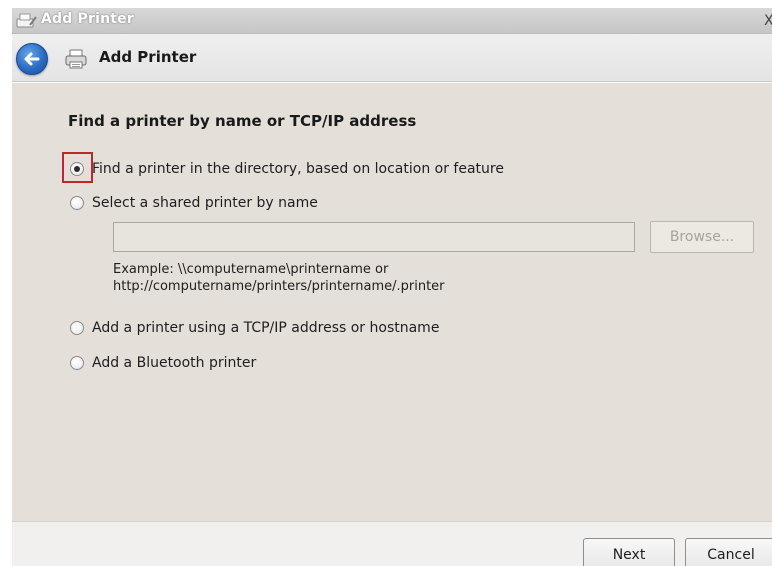 This screenshot has width=772, height=566. What do you see at coordinates (728, 552) in the screenshot?
I see `cancel-button: Cancel` at bounding box center [728, 552].